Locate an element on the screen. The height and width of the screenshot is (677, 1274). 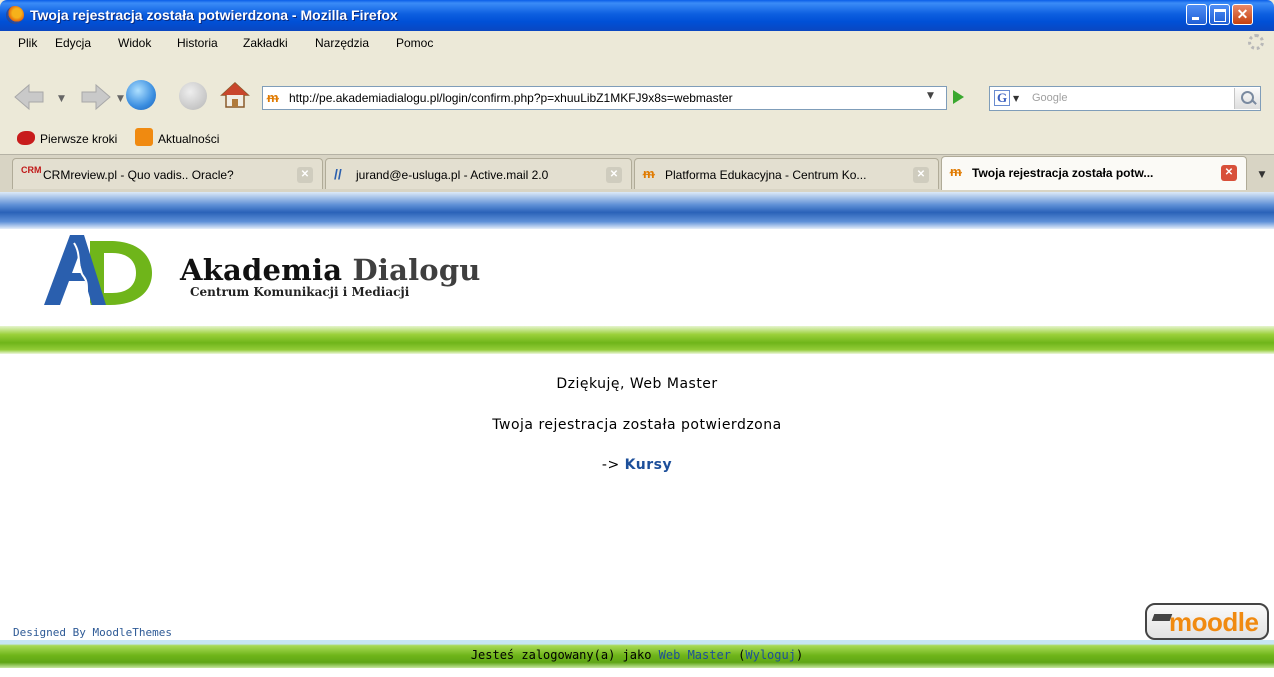
site-favicon-icon: ᵯ is located at coordinates (273, 97).